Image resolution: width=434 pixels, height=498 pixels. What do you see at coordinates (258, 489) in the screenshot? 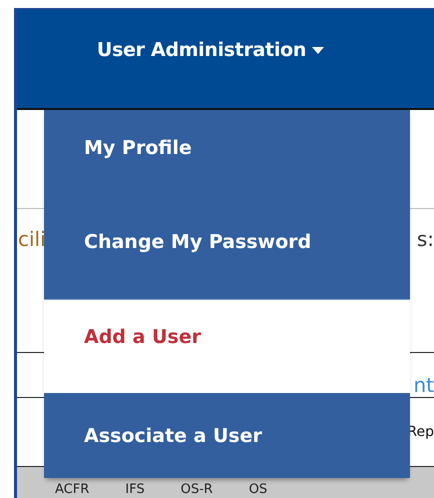
I see `column-header: OS` at bounding box center [258, 489].